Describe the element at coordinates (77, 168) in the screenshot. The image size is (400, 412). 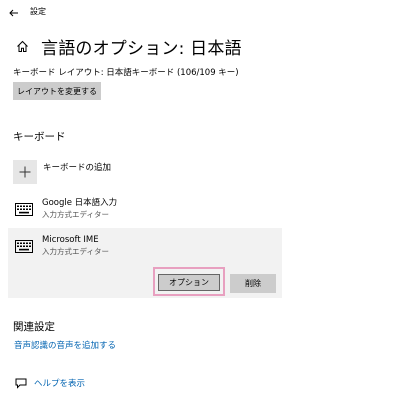
I see `add-keyboard-label: キーボードの追加` at that location.